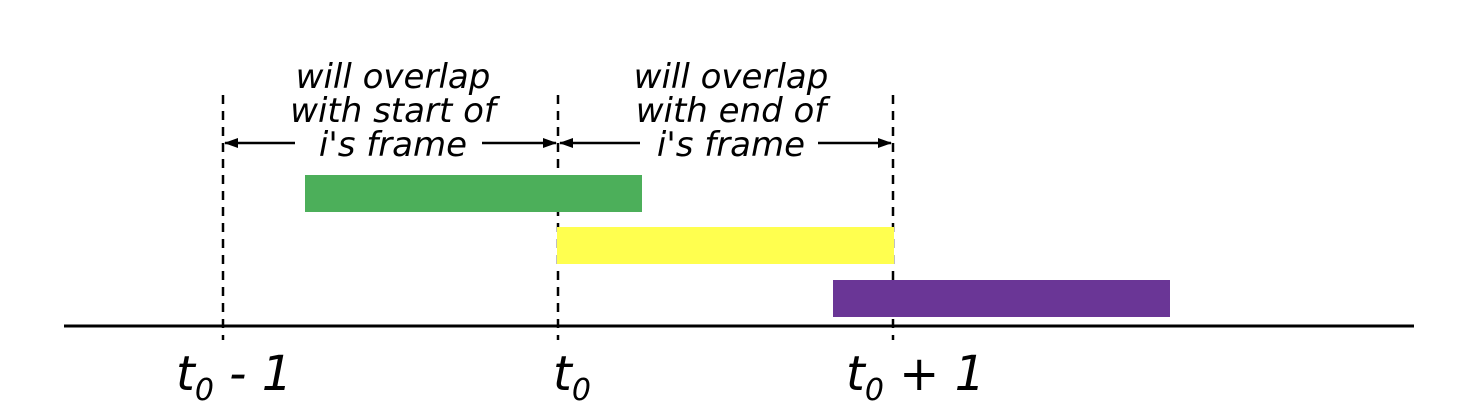  Describe the element at coordinates (731, 145) in the screenshot. I see `right-annotation-line-3: i's frame` at that location.